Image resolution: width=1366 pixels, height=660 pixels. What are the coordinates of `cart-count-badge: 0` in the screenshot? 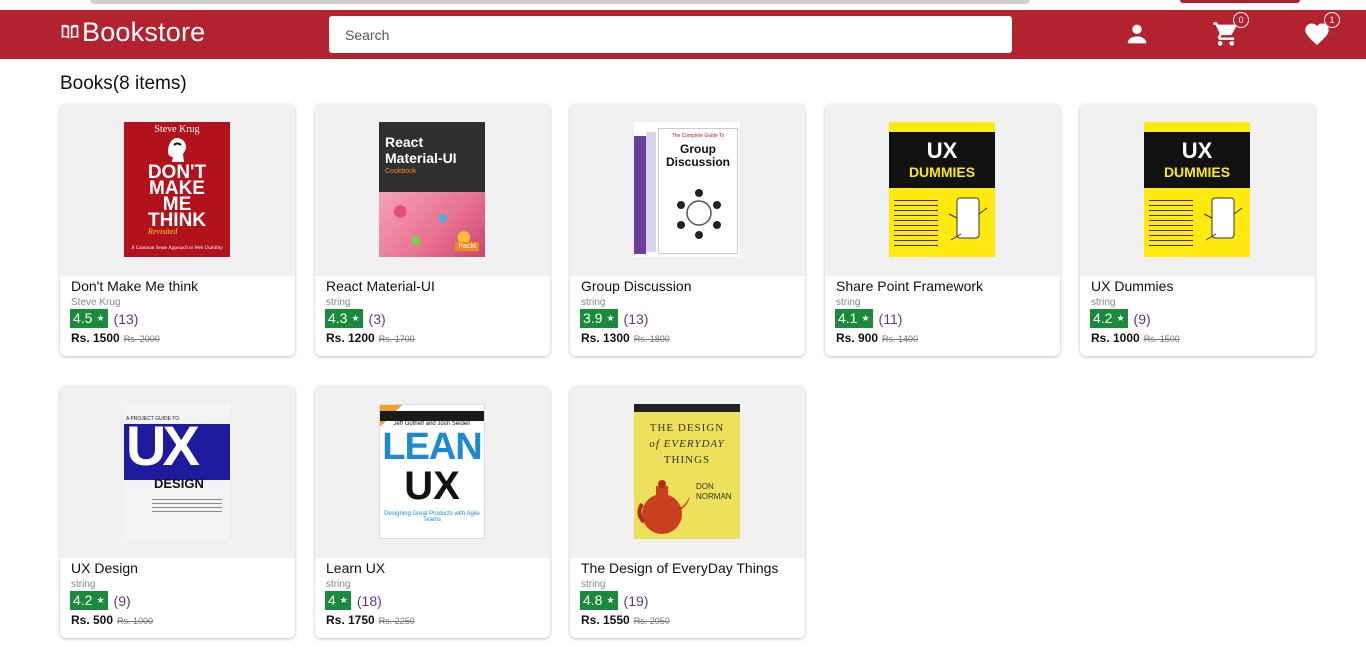 It's located at (1241, 20).